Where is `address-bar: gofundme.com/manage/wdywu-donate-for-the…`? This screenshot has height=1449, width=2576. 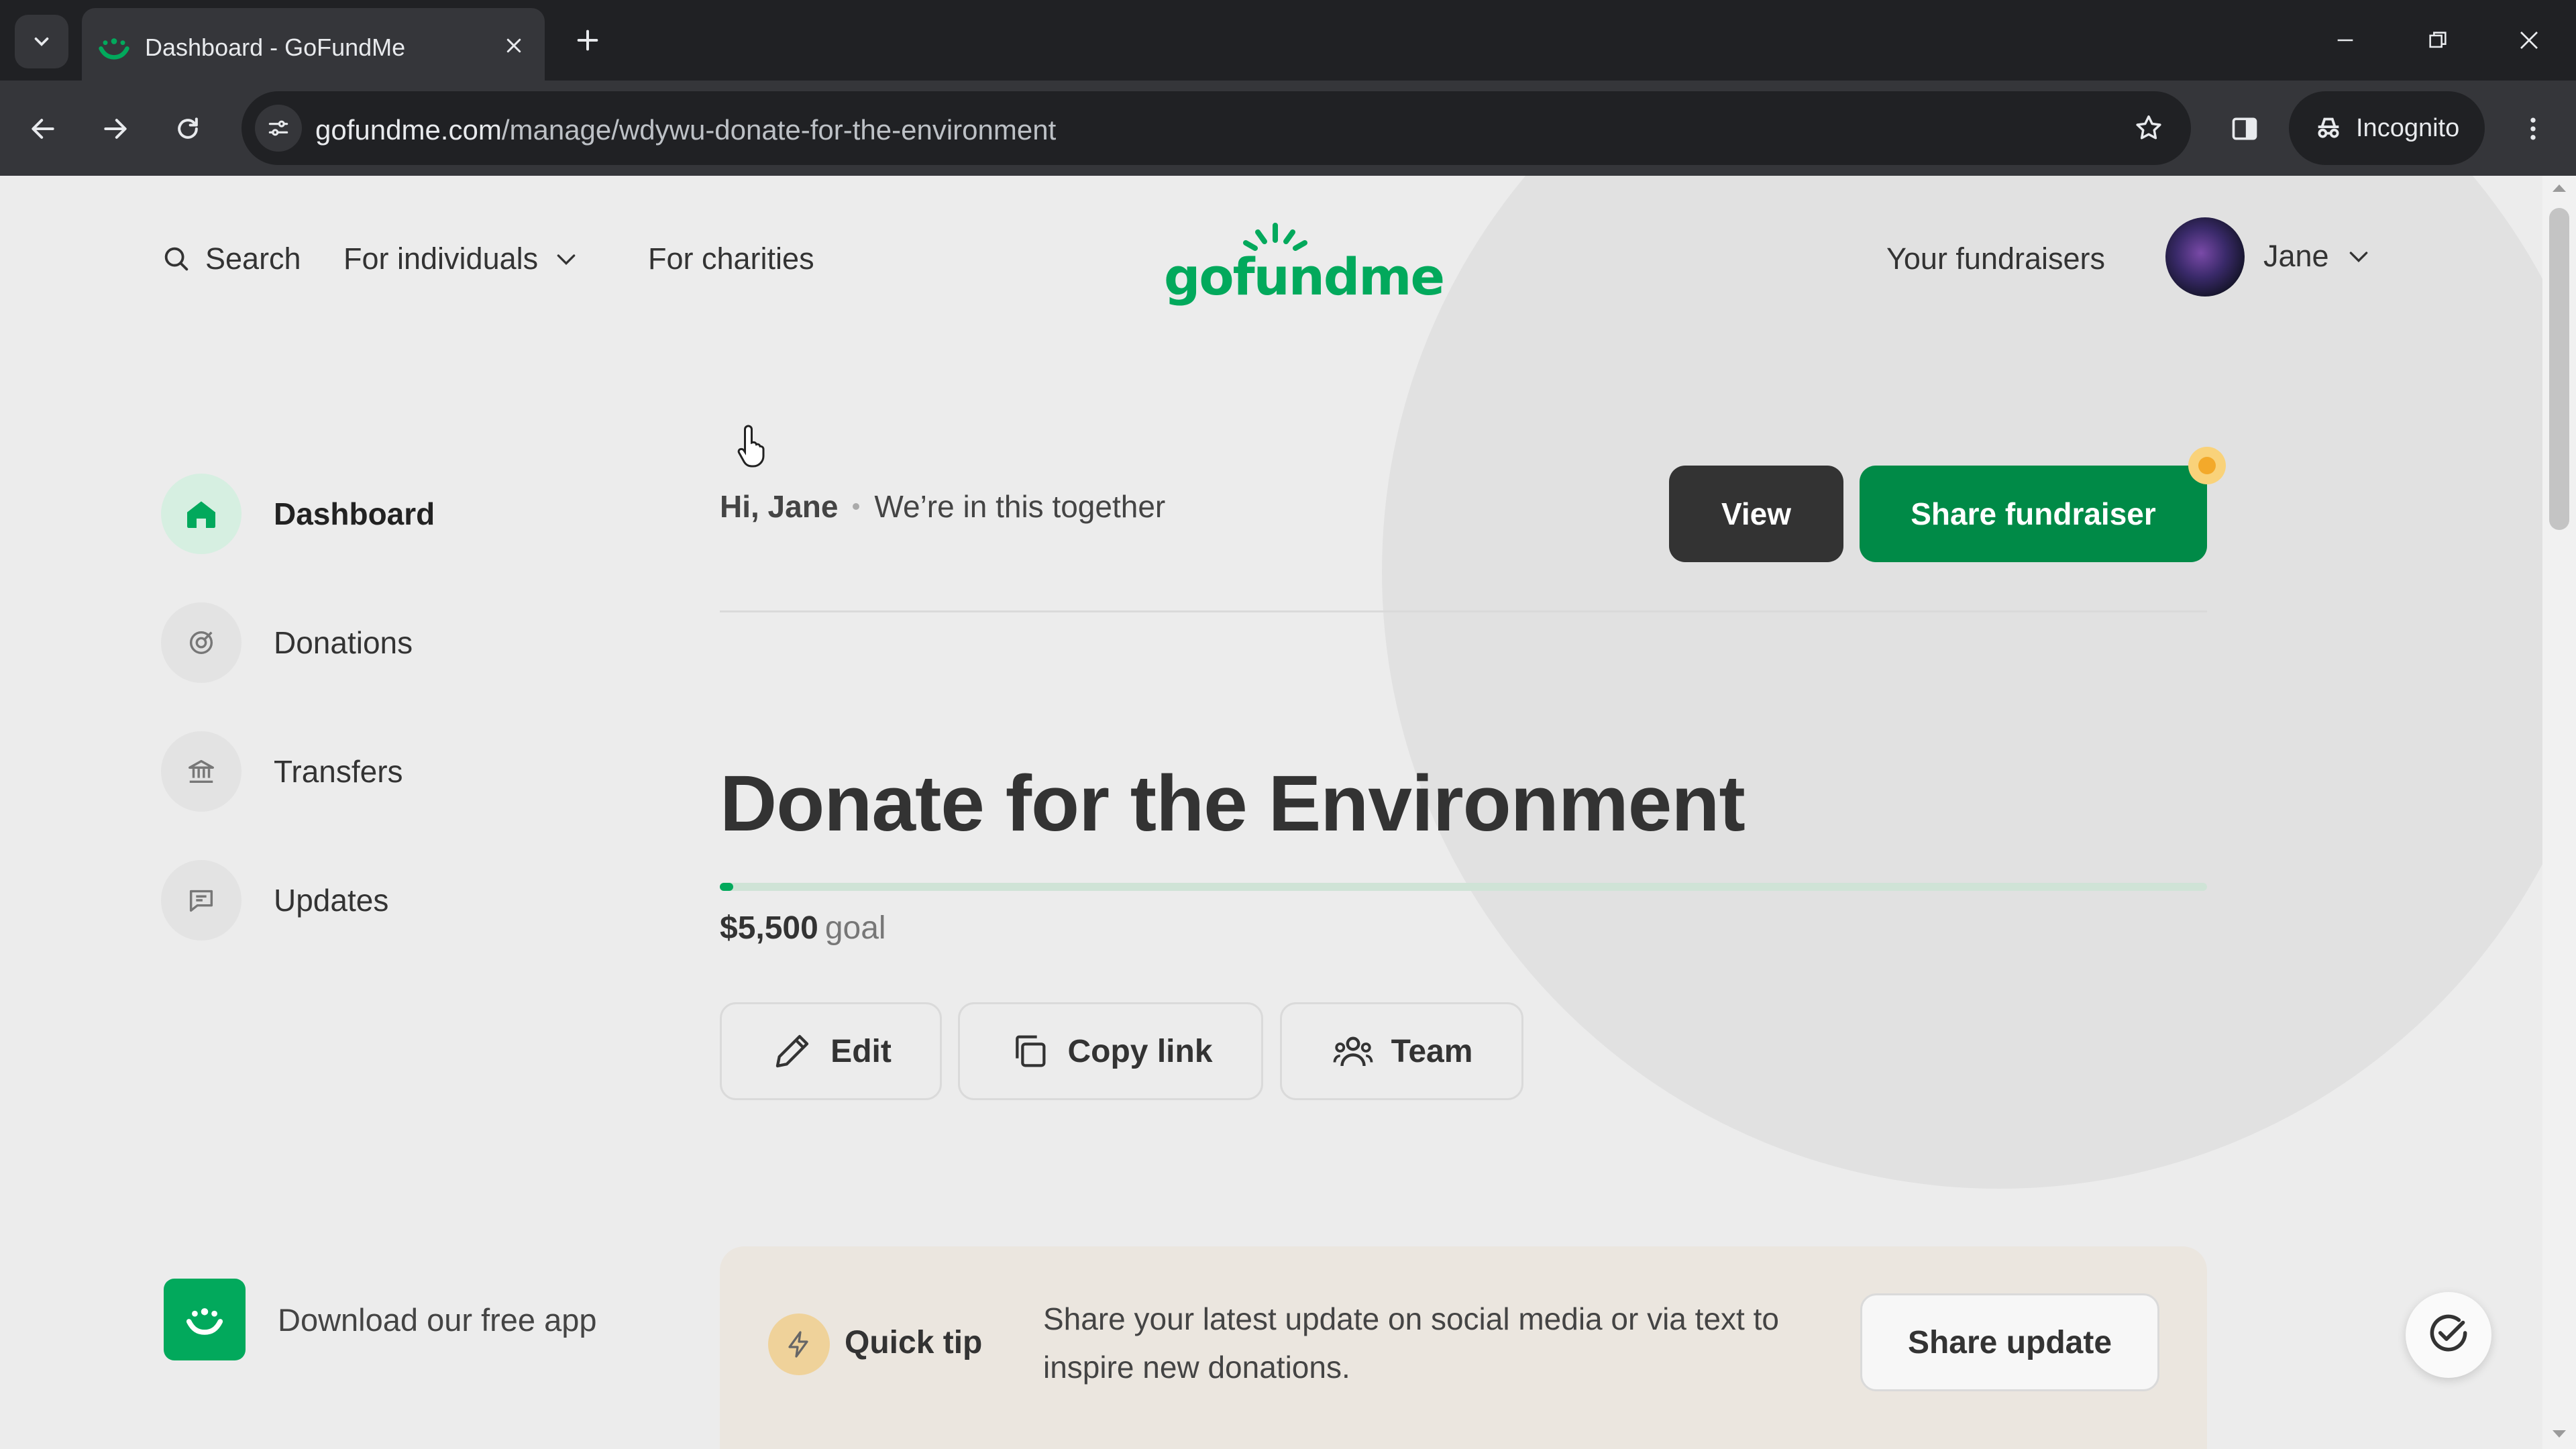
address-bar: gofundme.com/manage/wdywu-donate-for-the… is located at coordinates (1216, 128).